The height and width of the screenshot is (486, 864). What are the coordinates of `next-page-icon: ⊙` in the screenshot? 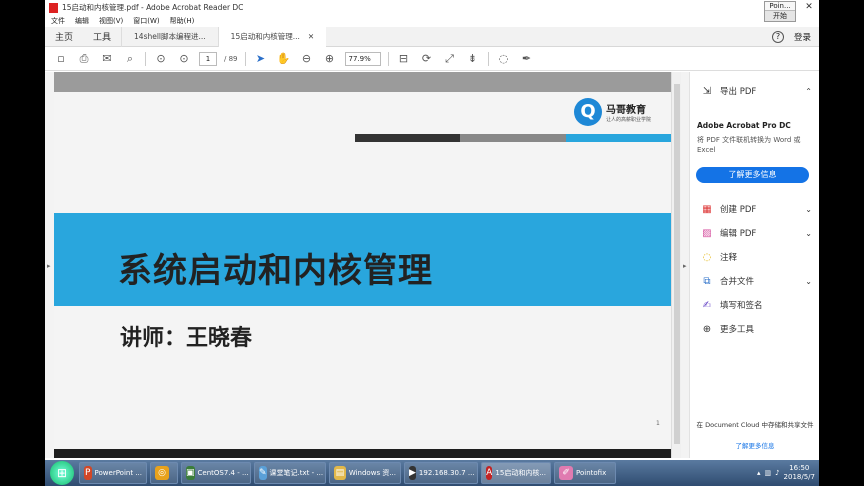 It's located at (184, 59).